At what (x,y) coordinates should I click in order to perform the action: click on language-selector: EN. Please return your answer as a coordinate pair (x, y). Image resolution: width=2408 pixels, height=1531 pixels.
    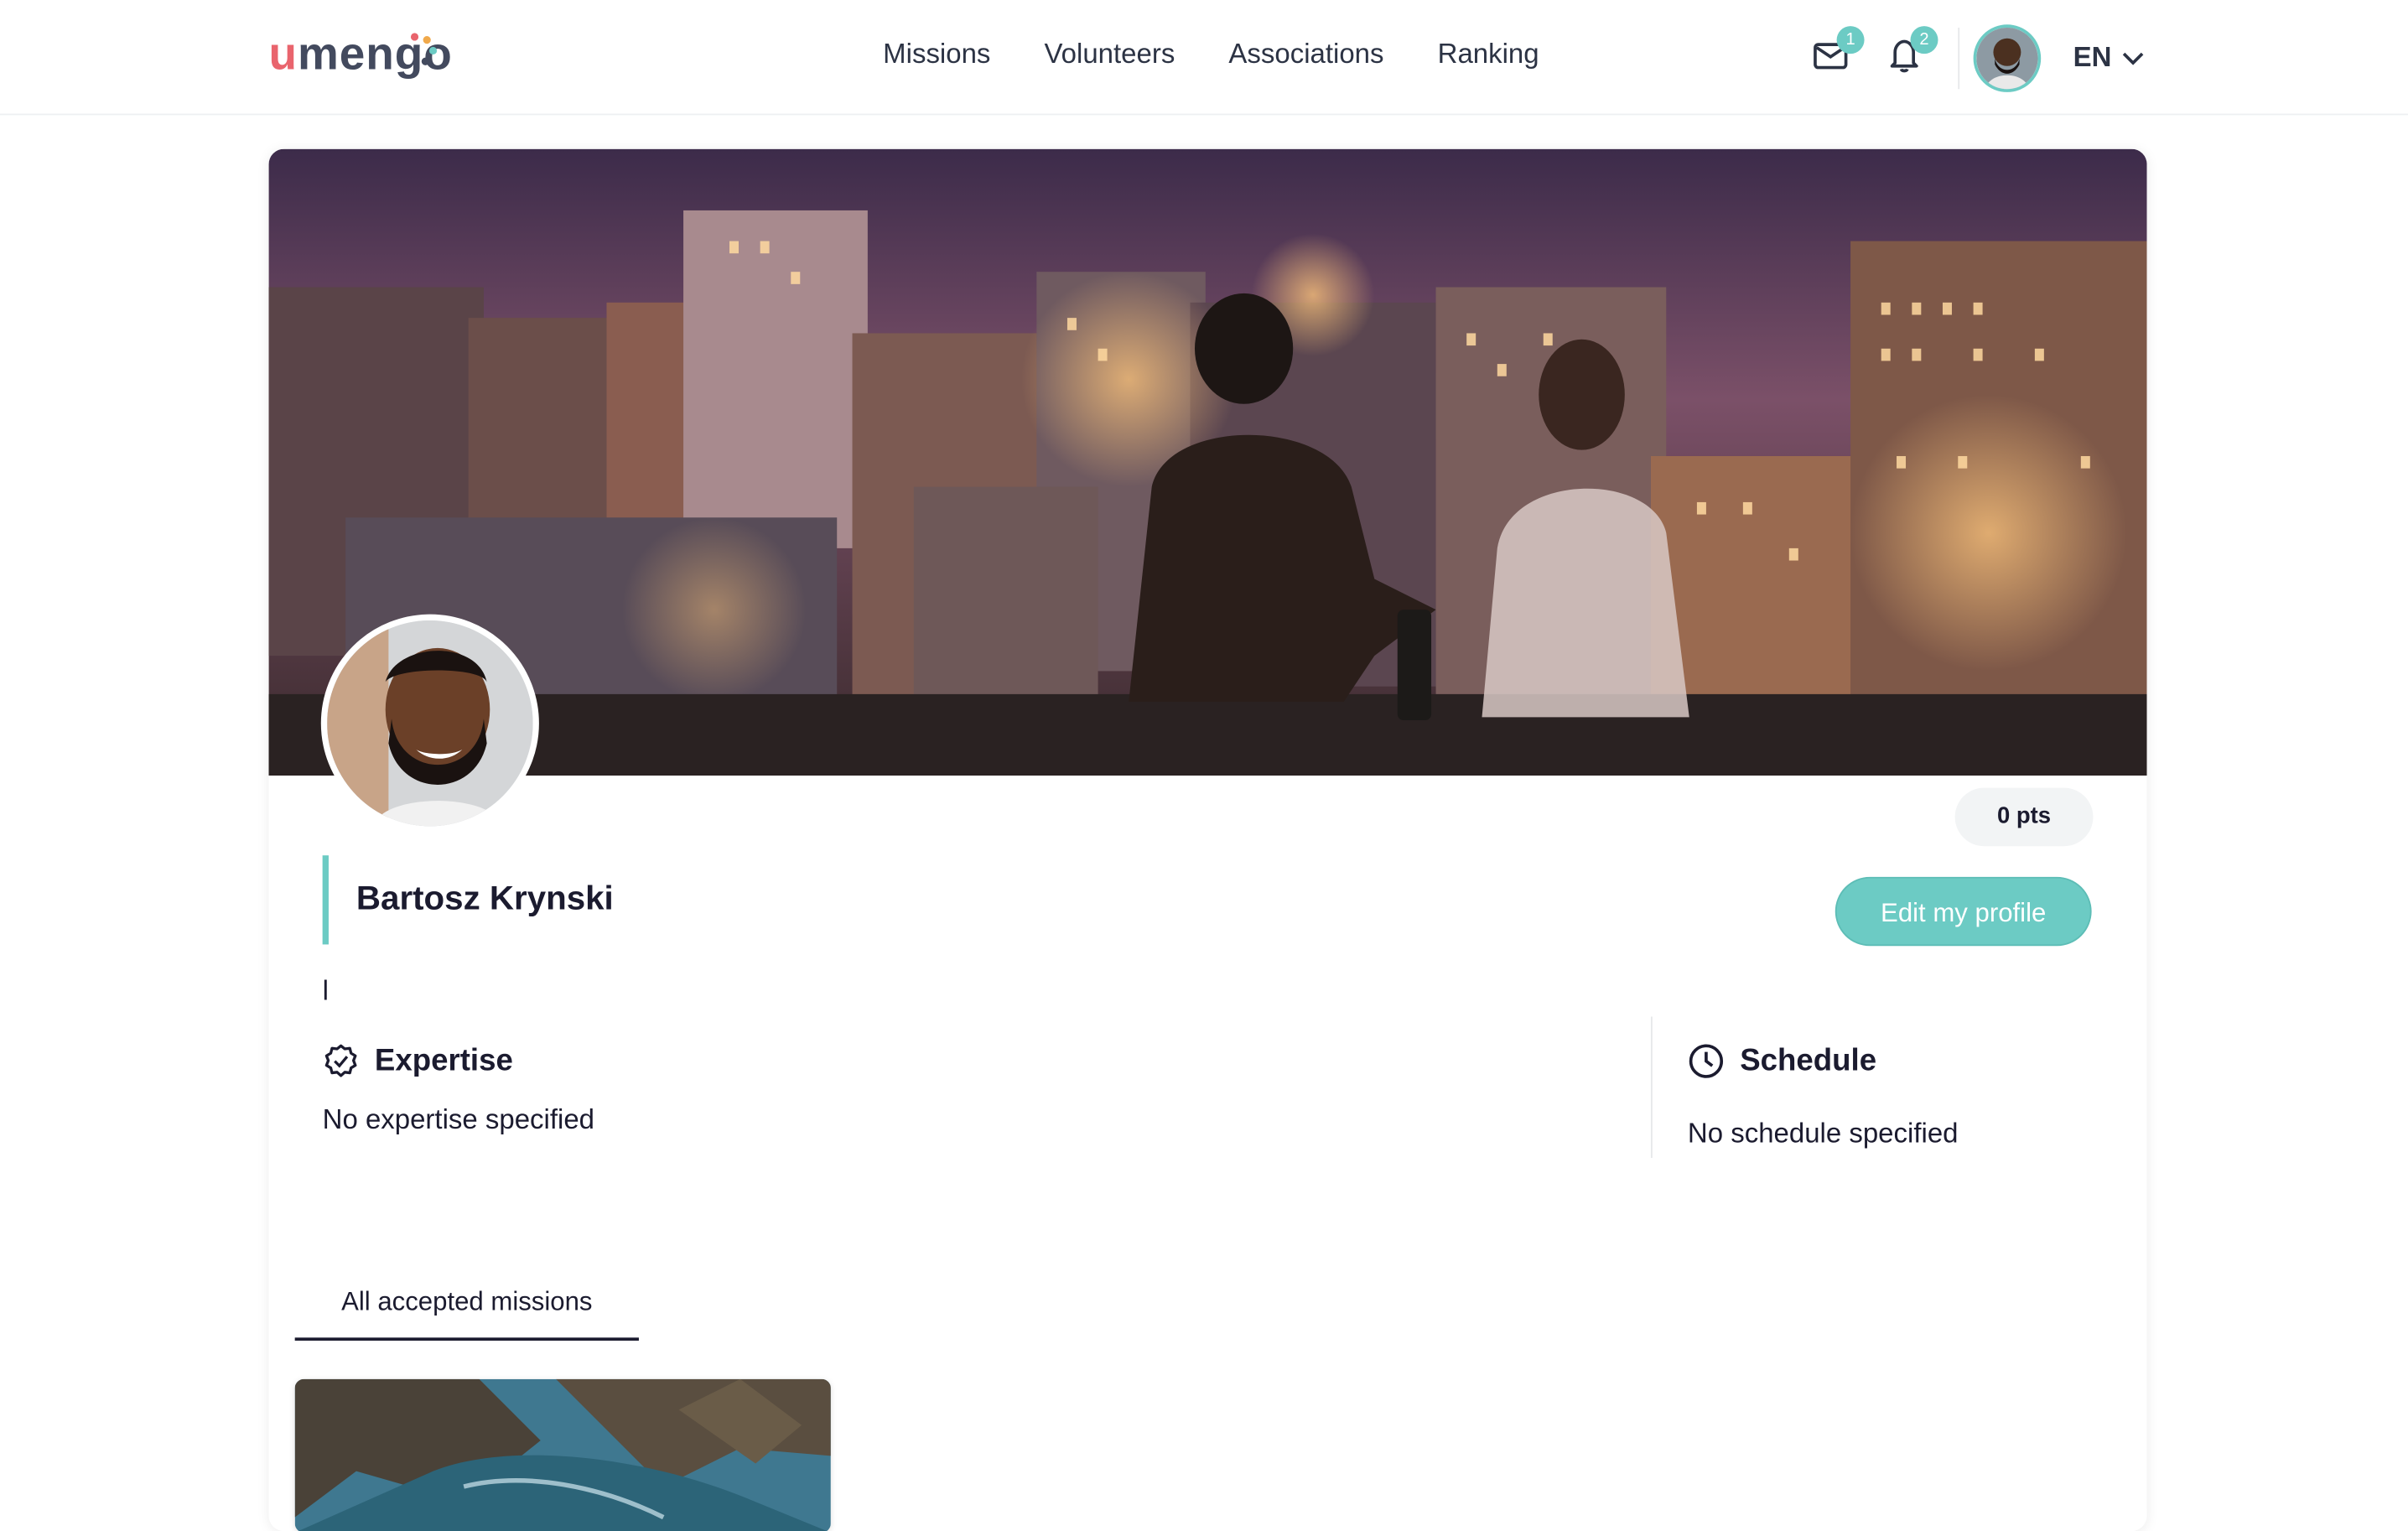
    Looking at the image, I should click on (2109, 57).